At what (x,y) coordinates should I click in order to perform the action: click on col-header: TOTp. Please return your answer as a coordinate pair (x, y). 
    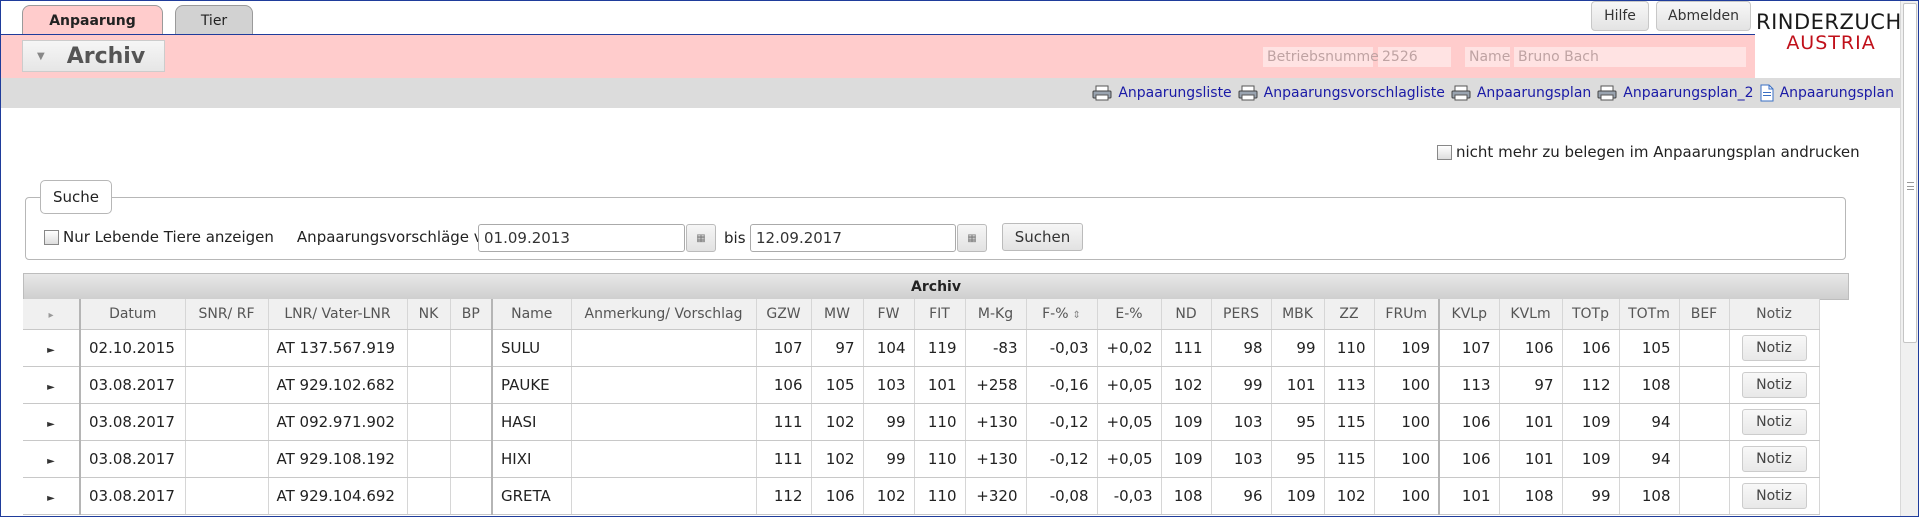
    Looking at the image, I should click on (1591, 314).